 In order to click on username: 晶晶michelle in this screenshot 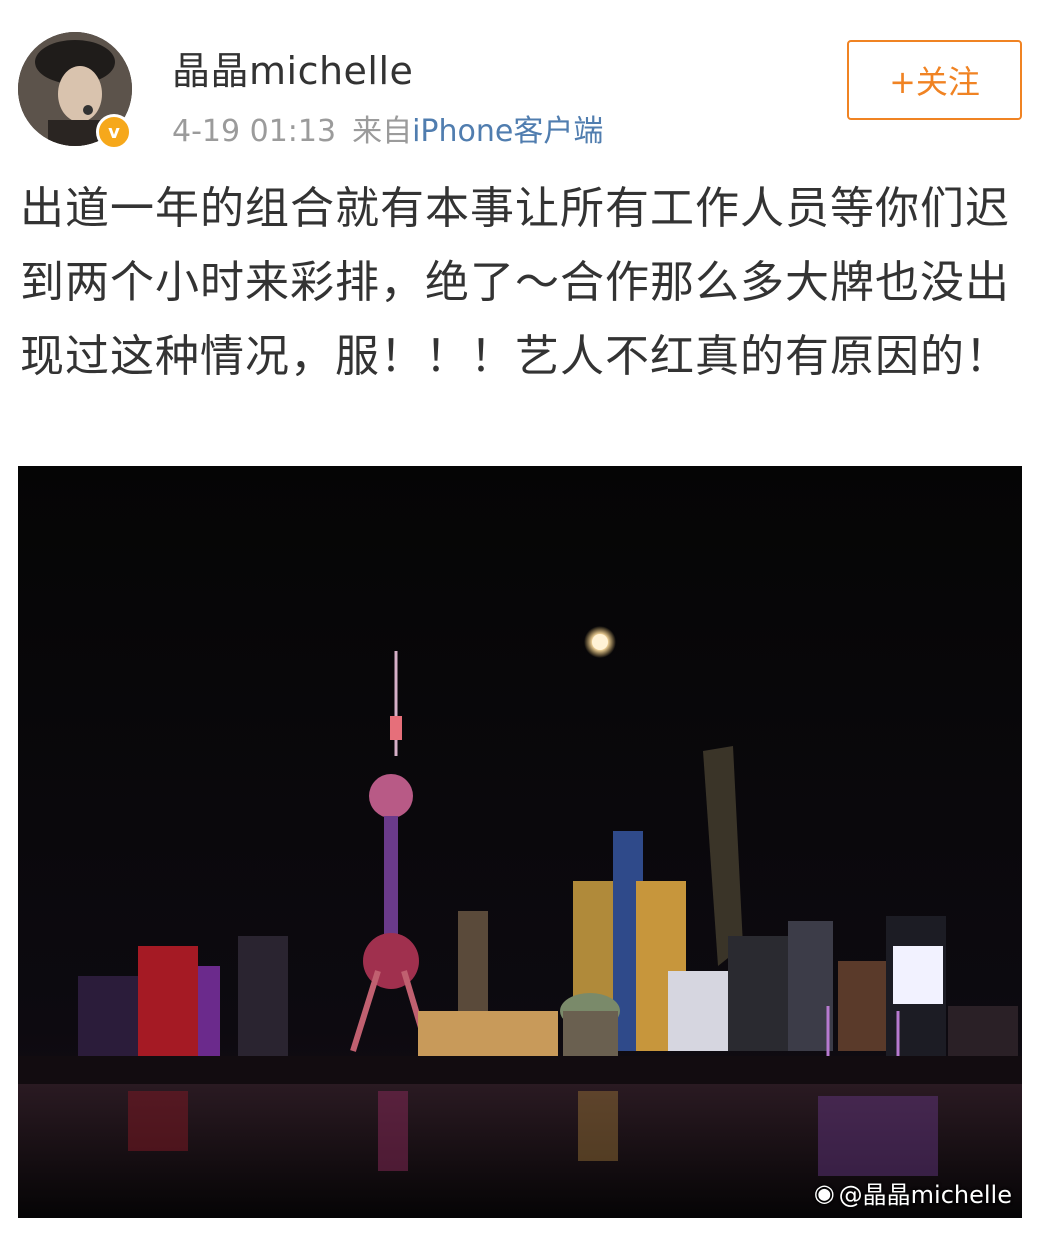, I will do `click(292, 67)`.